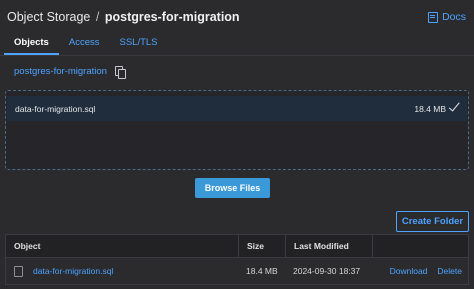  What do you see at coordinates (433, 17) in the screenshot?
I see `docs-icon` at bounding box center [433, 17].